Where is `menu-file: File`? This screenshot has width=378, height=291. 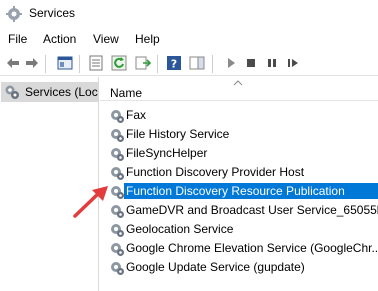 menu-file: File is located at coordinates (17, 39).